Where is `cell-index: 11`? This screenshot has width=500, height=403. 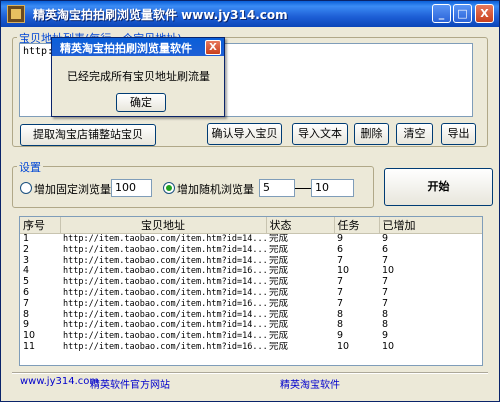 cell-index: 11 is located at coordinates (29, 346).